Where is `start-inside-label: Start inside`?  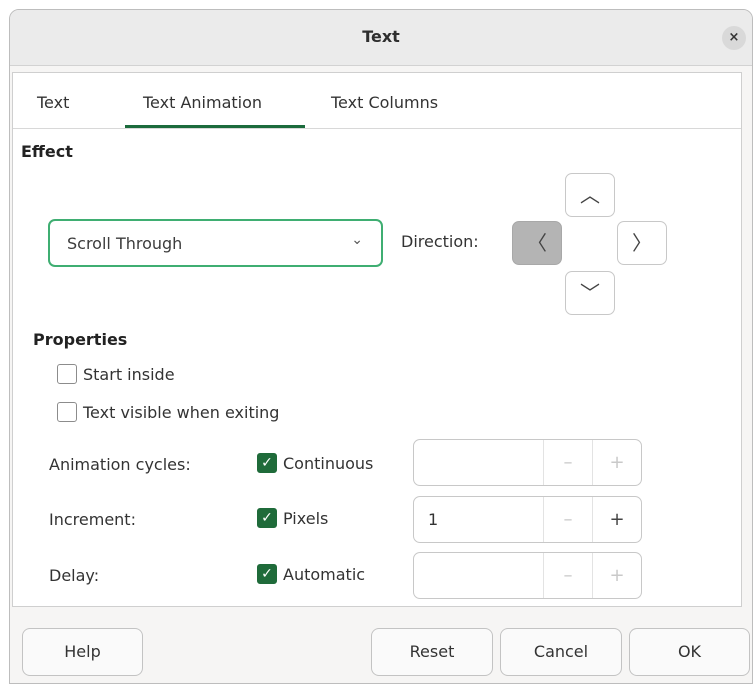 start-inside-label: Start inside is located at coordinates (129, 374).